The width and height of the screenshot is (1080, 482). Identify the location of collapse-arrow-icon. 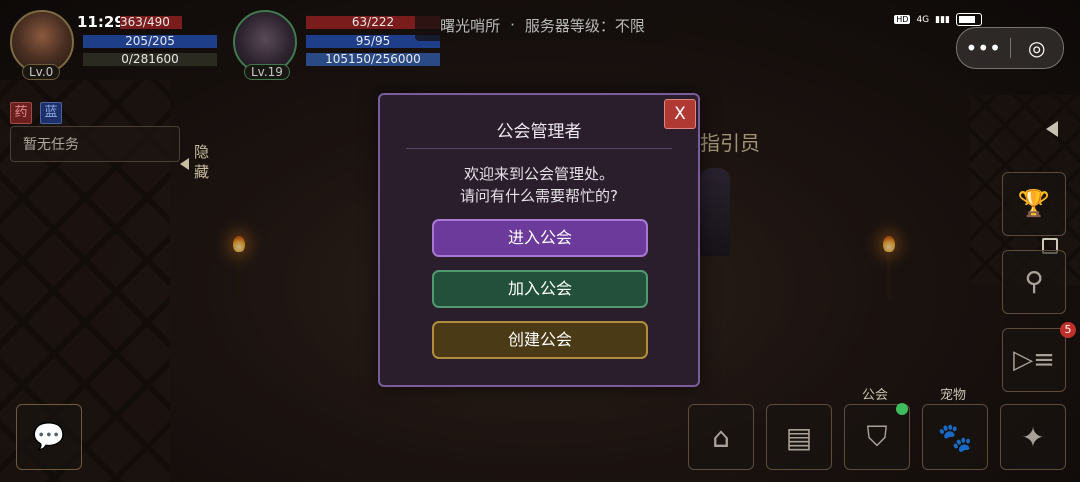
(184, 164).